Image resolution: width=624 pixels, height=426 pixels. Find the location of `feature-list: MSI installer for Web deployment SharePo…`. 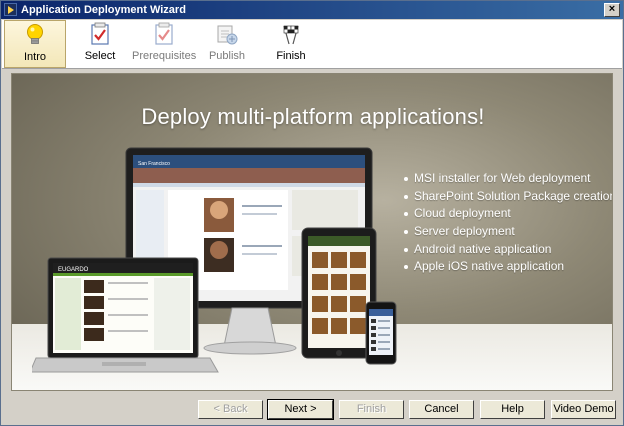

feature-list: MSI installer for Web deployment SharePo… is located at coordinates (508, 223).